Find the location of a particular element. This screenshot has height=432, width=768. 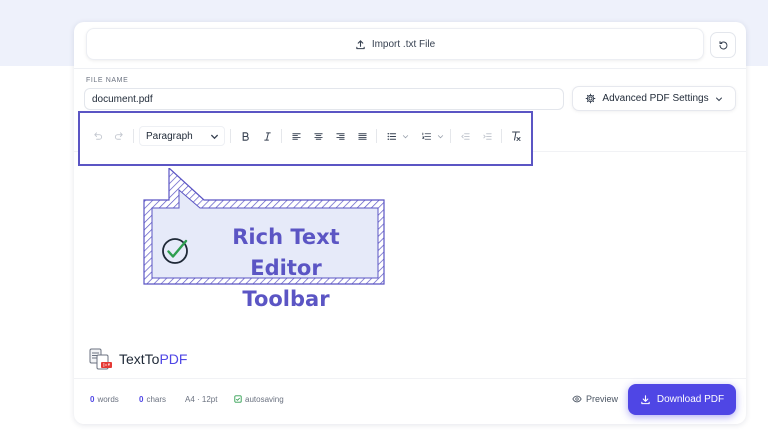

file-name-input is located at coordinates (324, 99).